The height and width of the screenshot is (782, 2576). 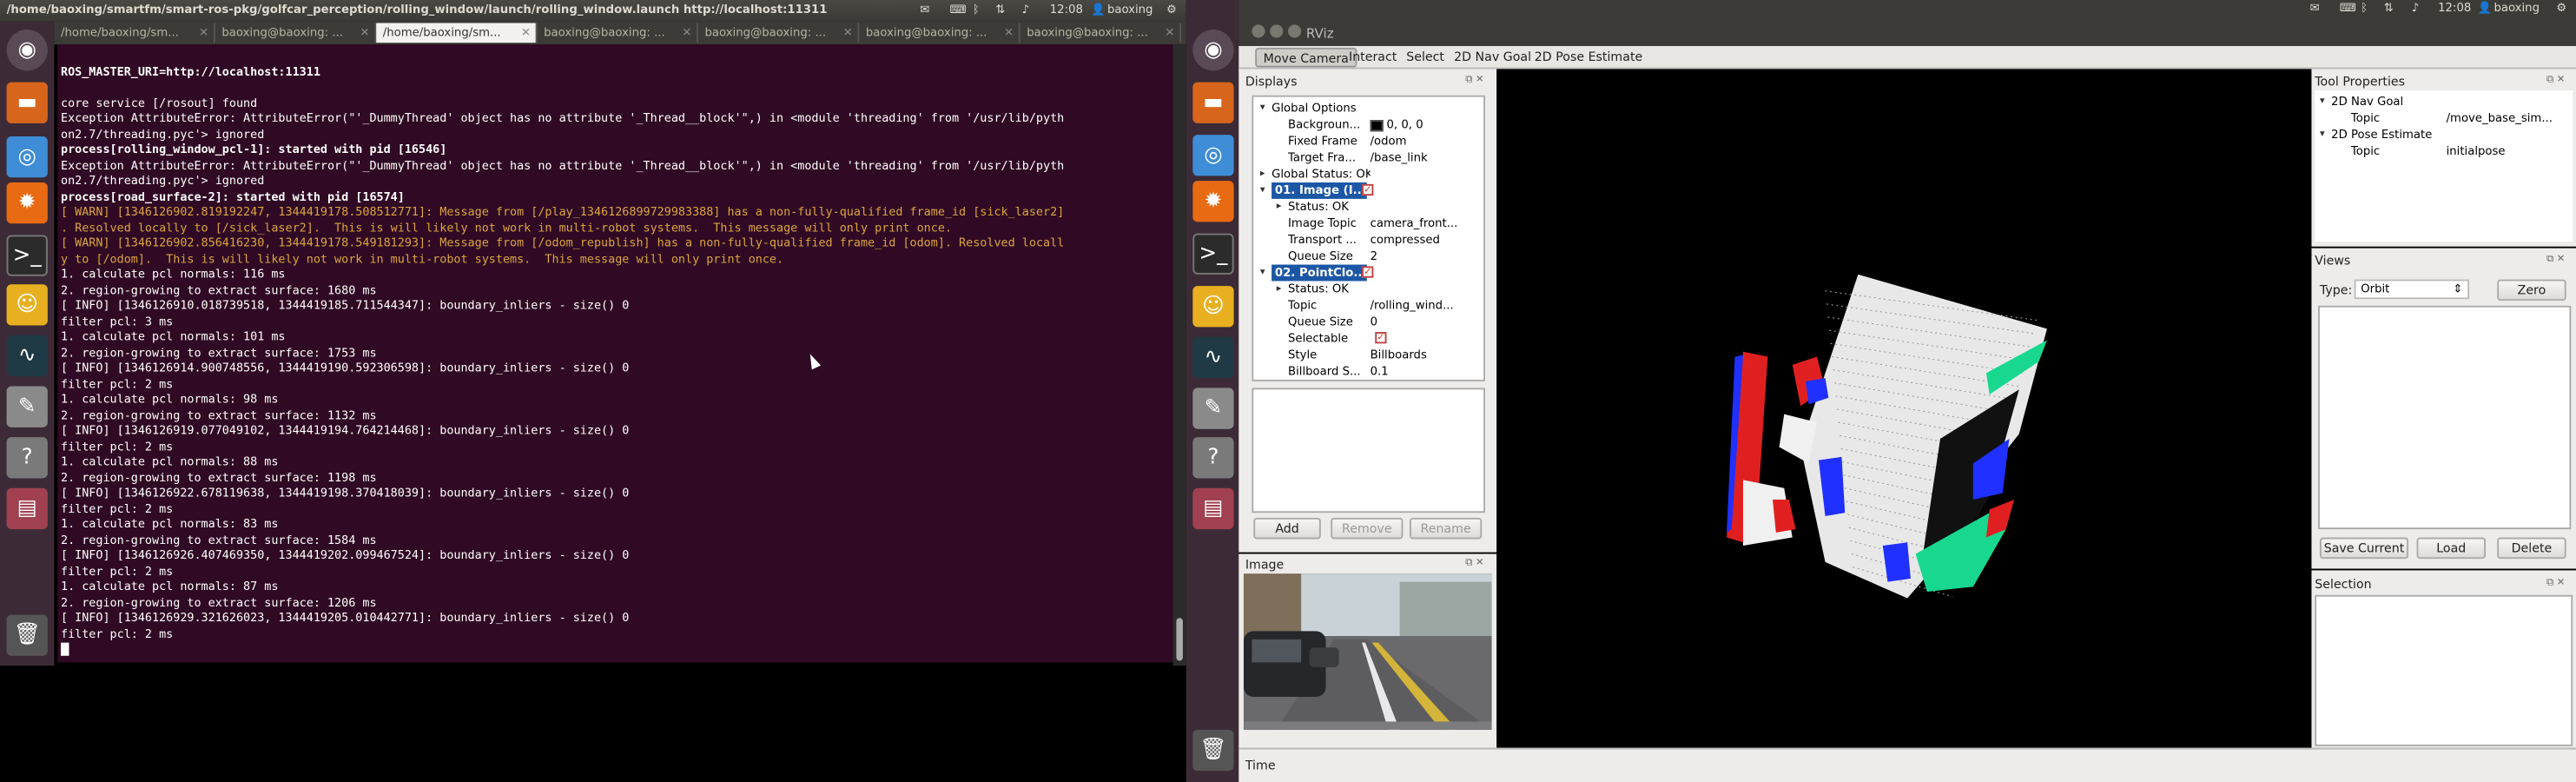 I want to click on zero-view-button: Zero, so click(x=2531, y=290).